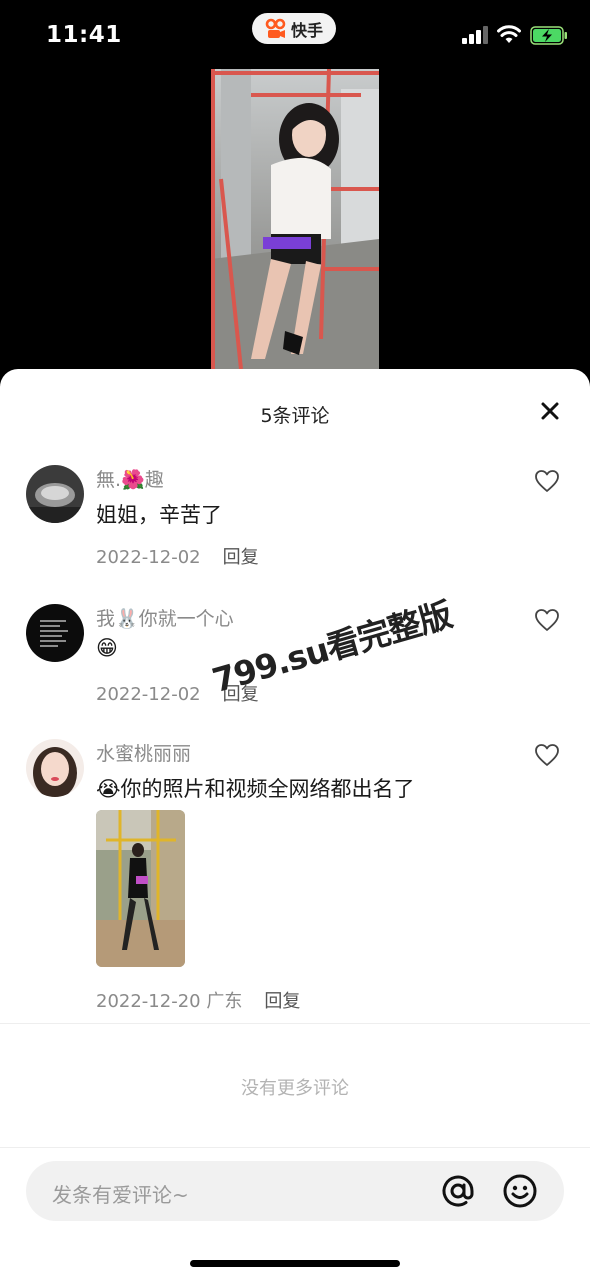  I want to click on video-preview, so click(295, 219).